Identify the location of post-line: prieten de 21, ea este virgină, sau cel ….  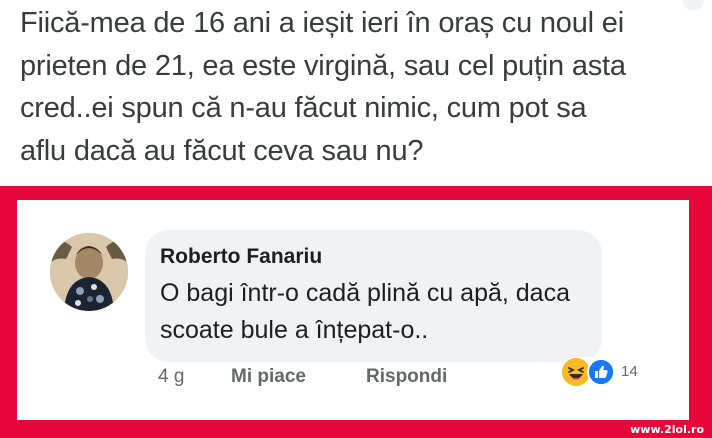
(323, 65).